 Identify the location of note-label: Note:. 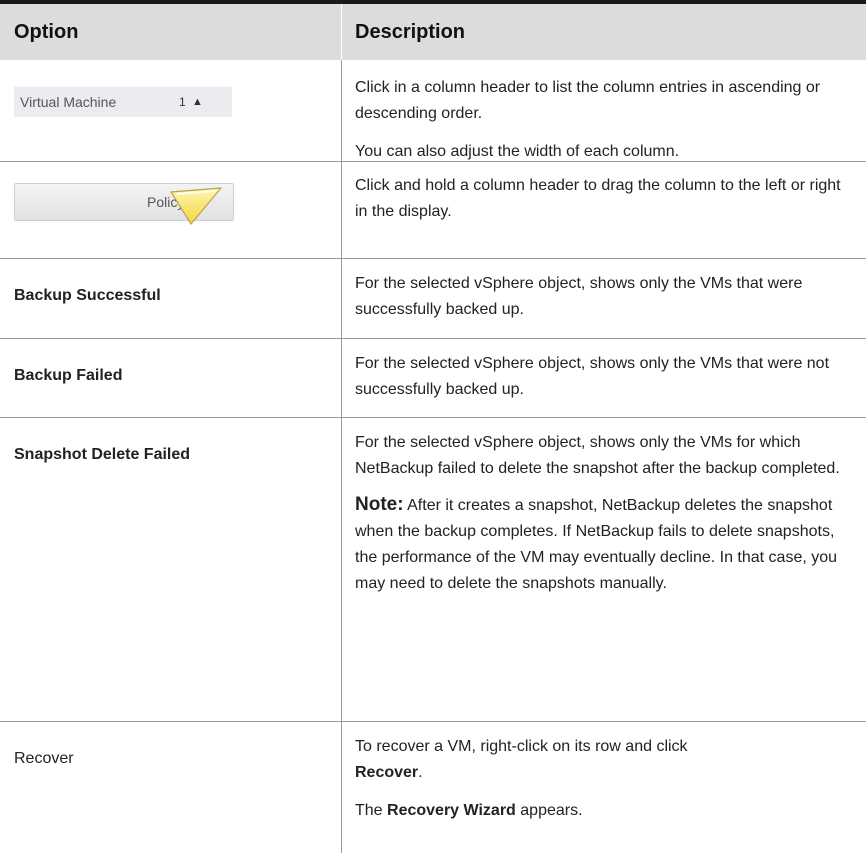
(379, 504).